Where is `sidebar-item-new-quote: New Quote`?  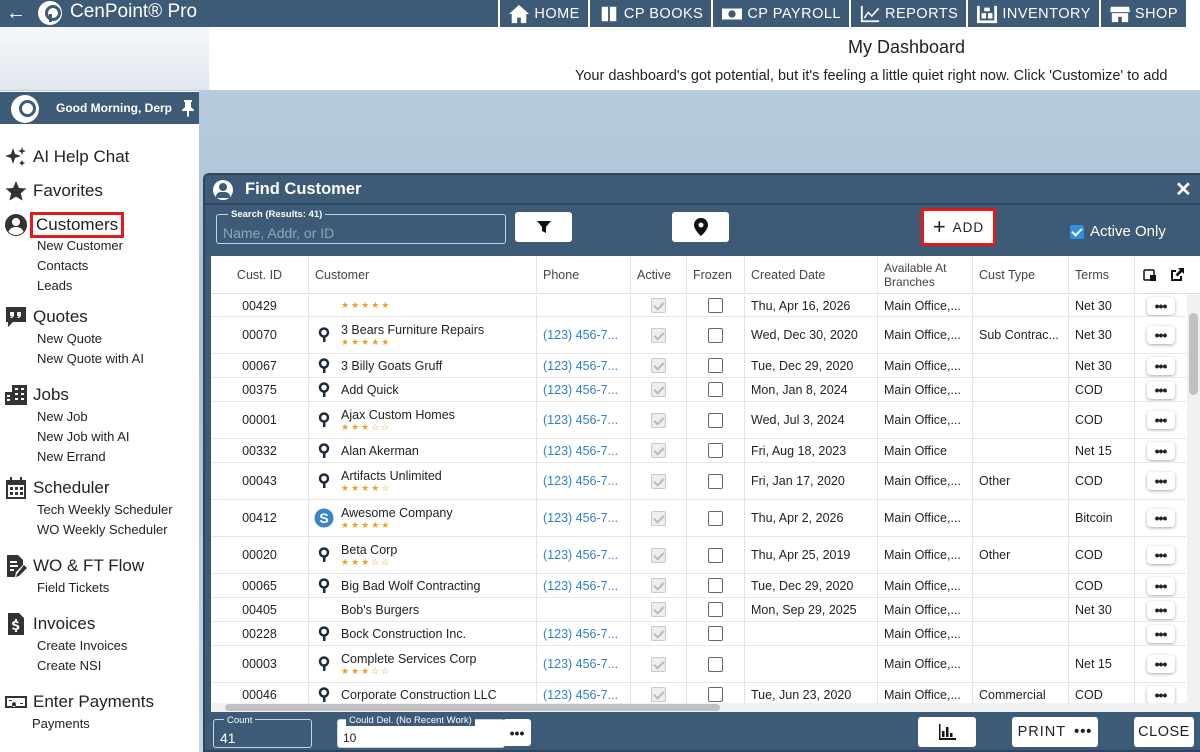 sidebar-item-new-quote: New Quote is located at coordinates (69, 338).